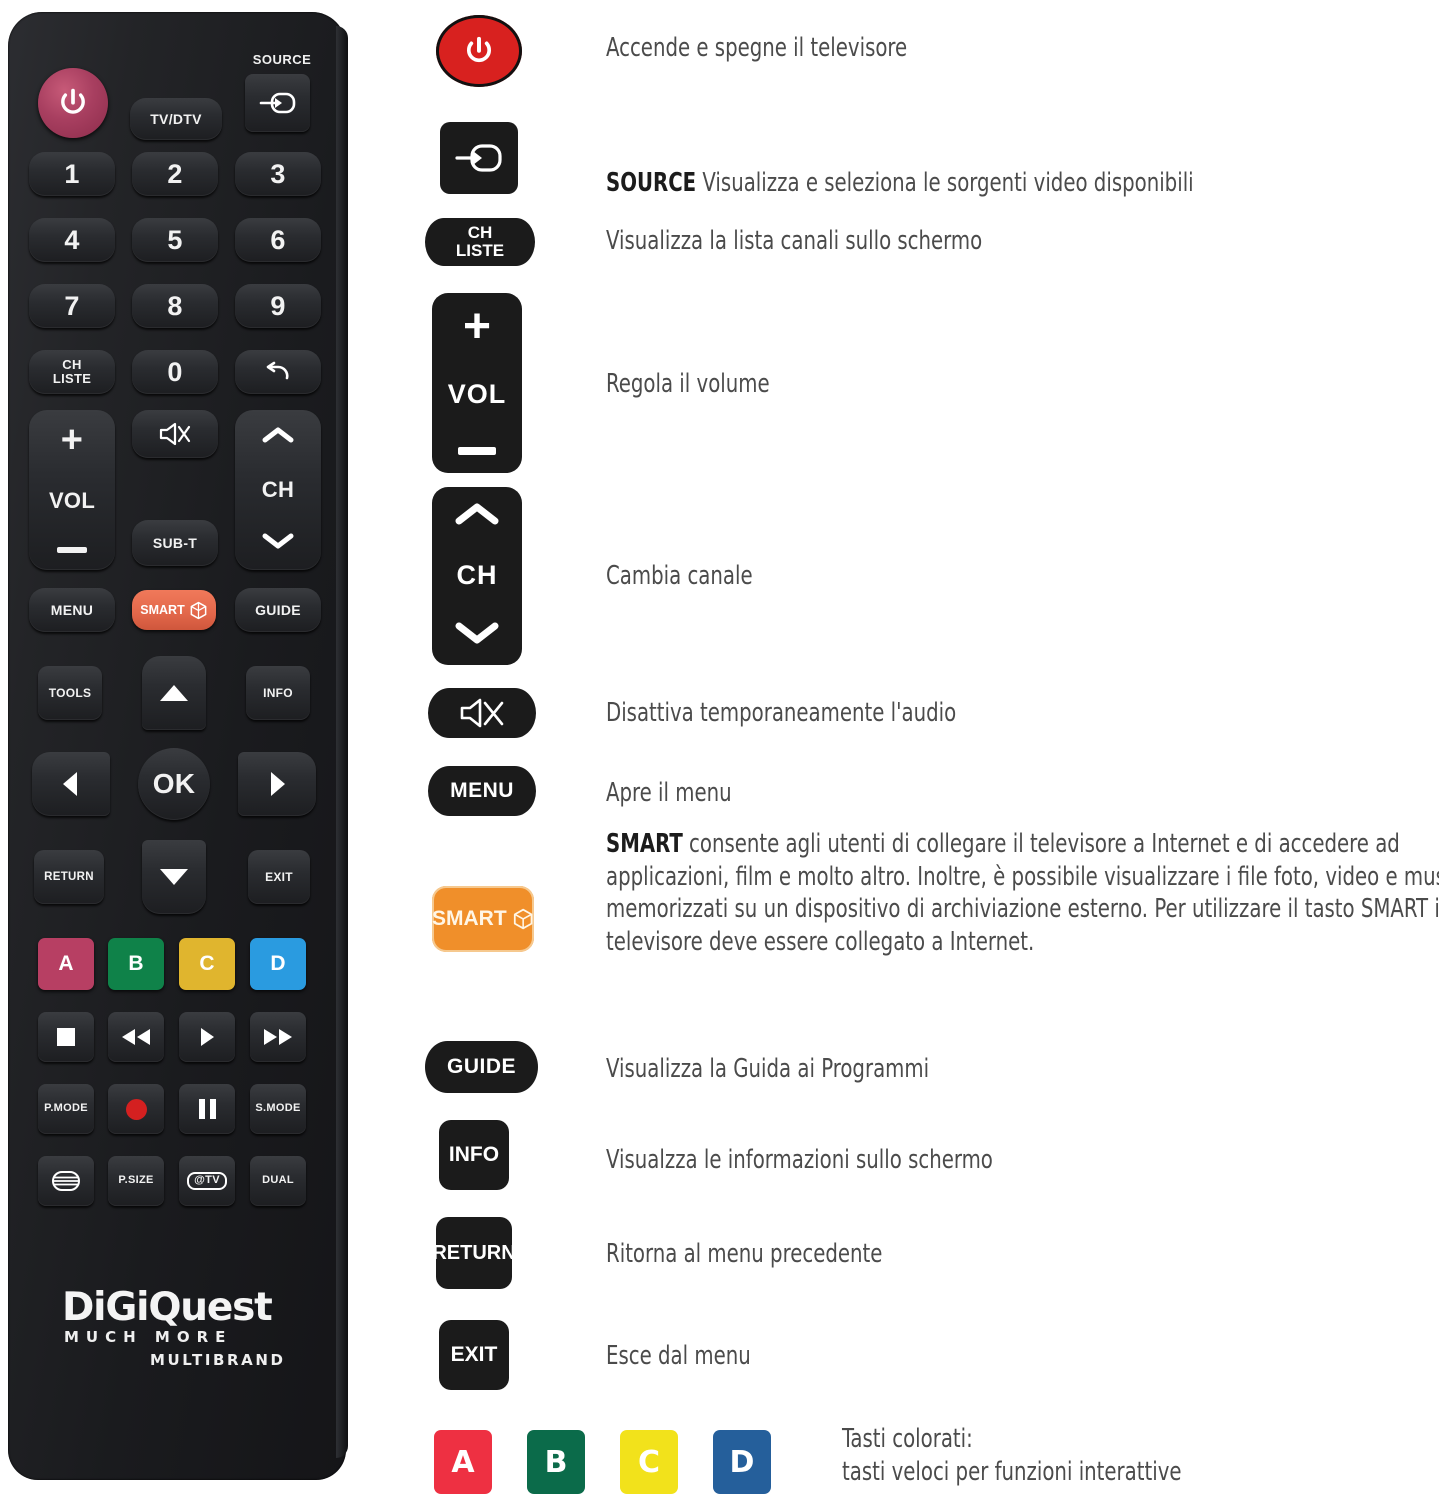  What do you see at coordinates (477, 576) in the screenshot?
I see `legend-icon-channel: CH` at bounding box center [477, 576].